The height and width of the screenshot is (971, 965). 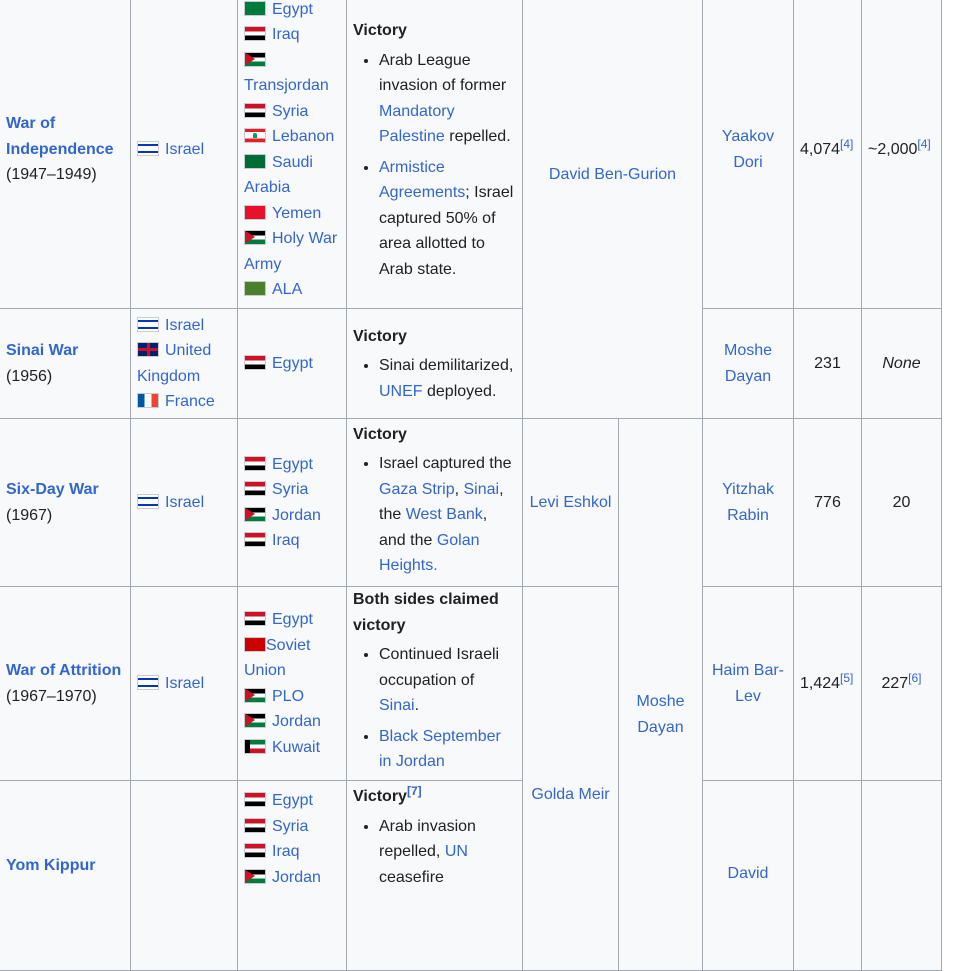 I want to click on result-link: Gaza Strip, so click(x=417, y=489).